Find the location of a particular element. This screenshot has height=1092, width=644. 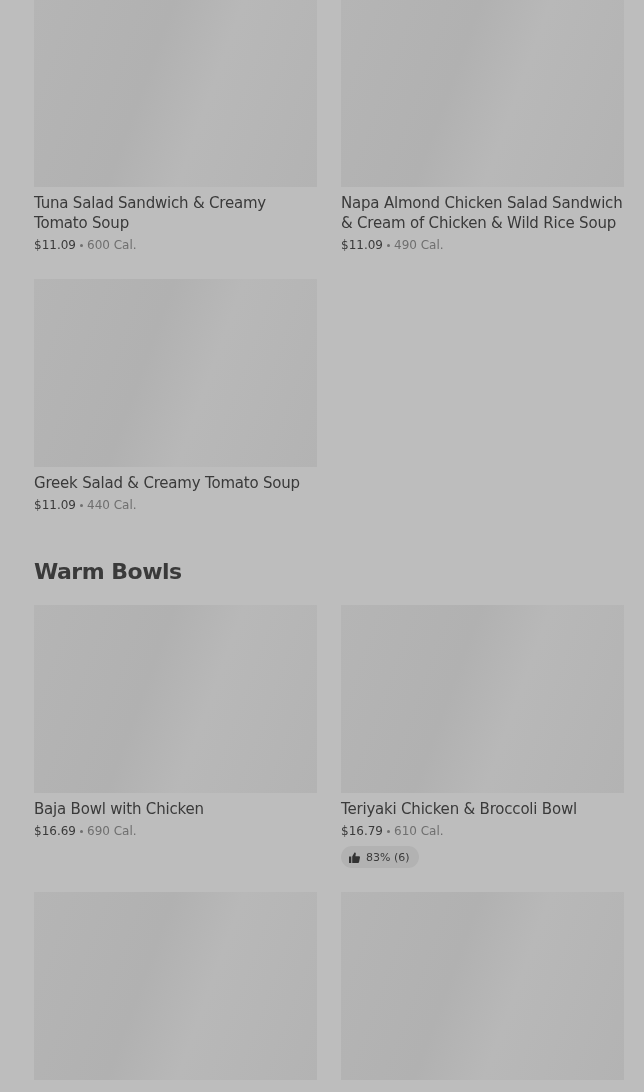

calorie-count: 690 Cal. is located at coordinates (112, 831).